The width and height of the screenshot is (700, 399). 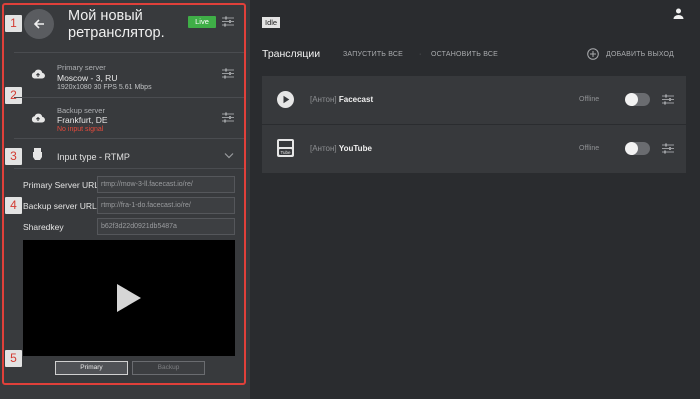 What do you see at coordinates (640, 54) in the screenshot?
I see `add-output-button: ДОБАВИТЬ ВЫХОД` at bounding box center [640, 54].